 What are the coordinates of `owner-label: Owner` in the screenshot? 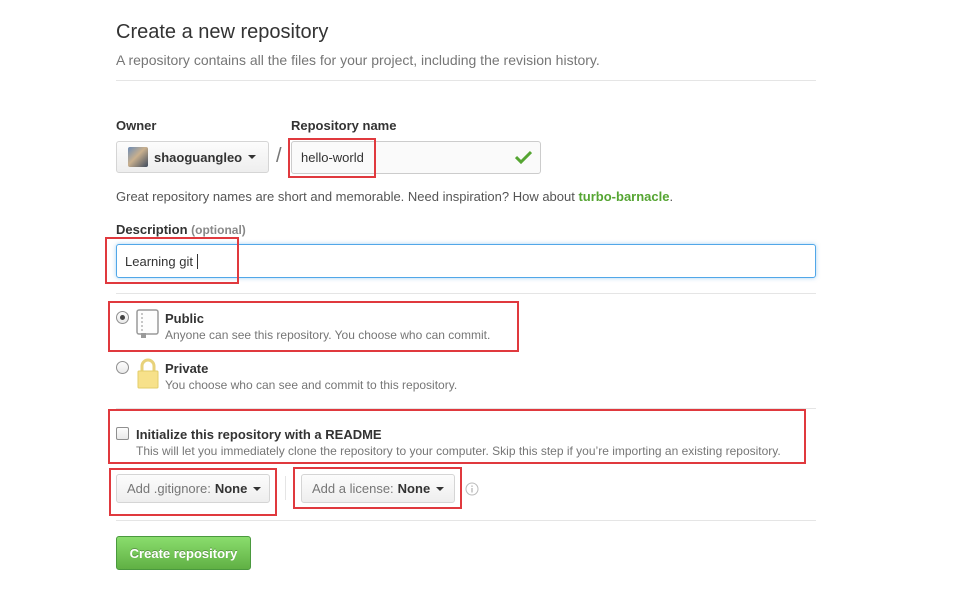 It's located at (136, 125).